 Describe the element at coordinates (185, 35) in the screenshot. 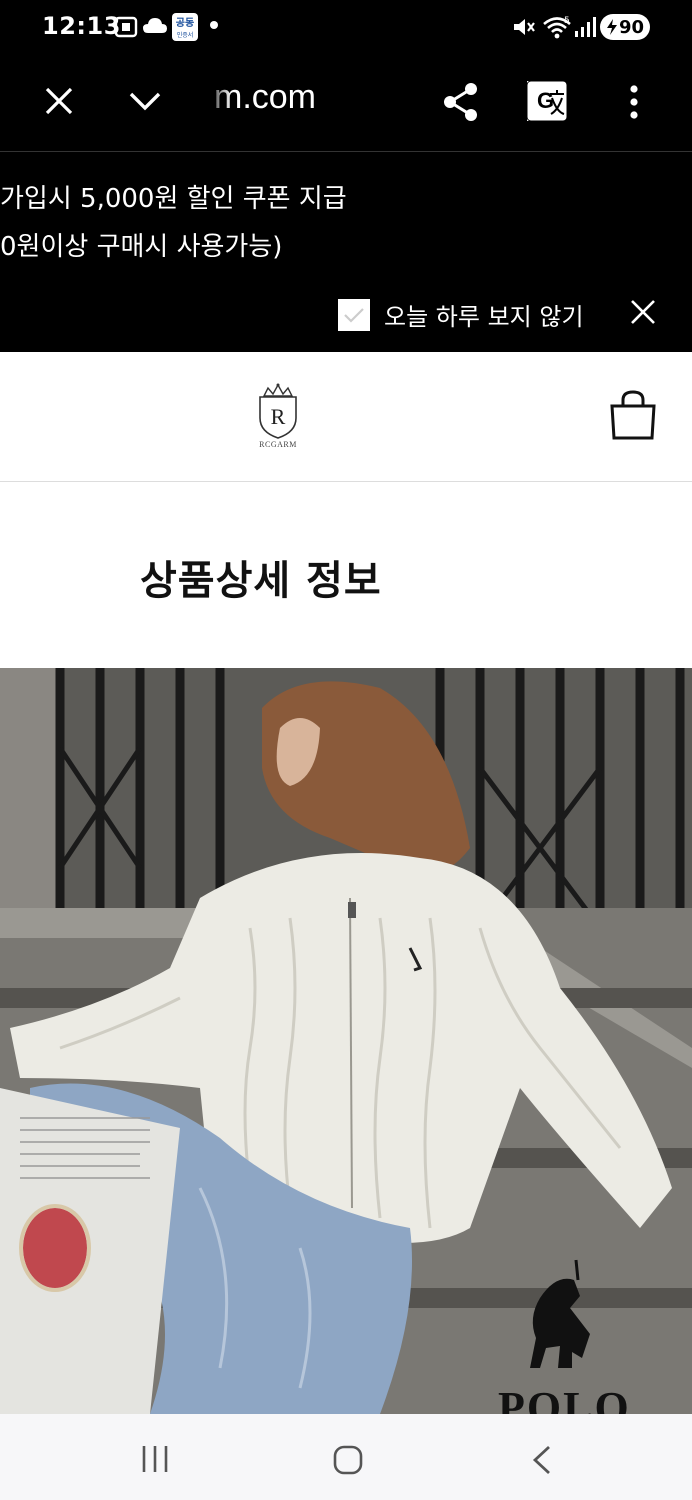

I see `badge-text-bottom: 인증서` at that location.